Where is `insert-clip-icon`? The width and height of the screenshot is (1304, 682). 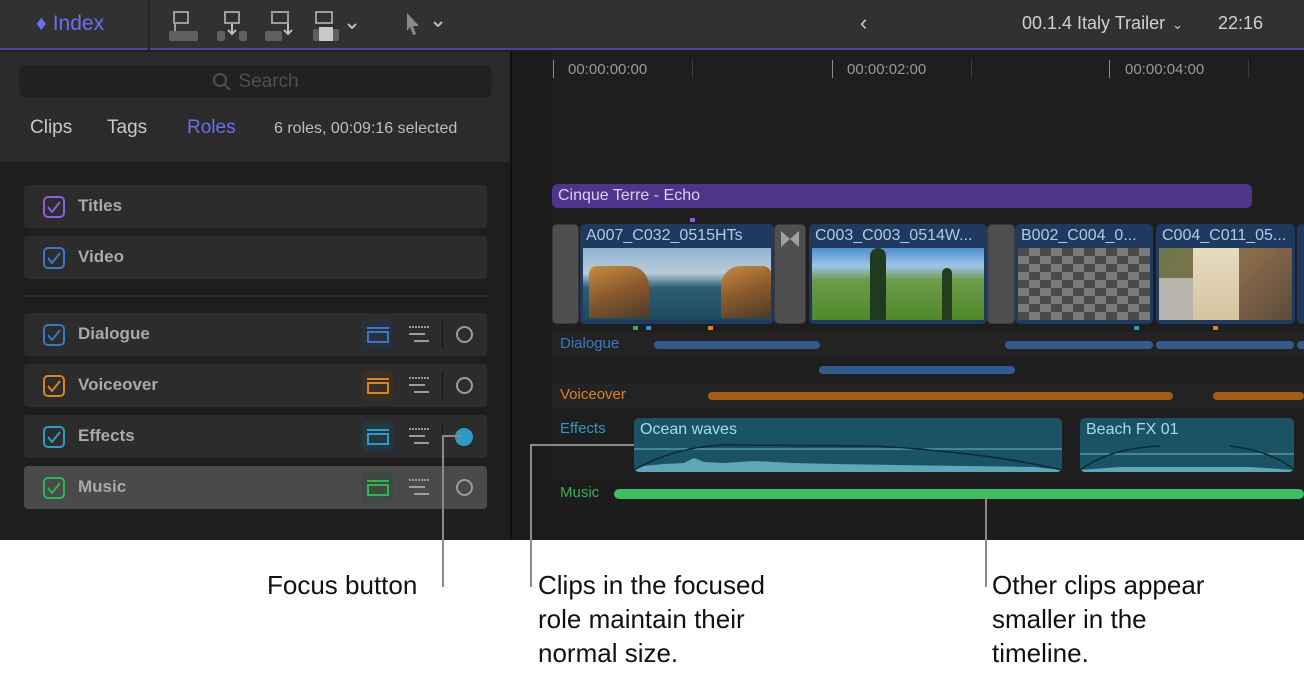 insert-clip-icon is located at coordinates (232, 26).